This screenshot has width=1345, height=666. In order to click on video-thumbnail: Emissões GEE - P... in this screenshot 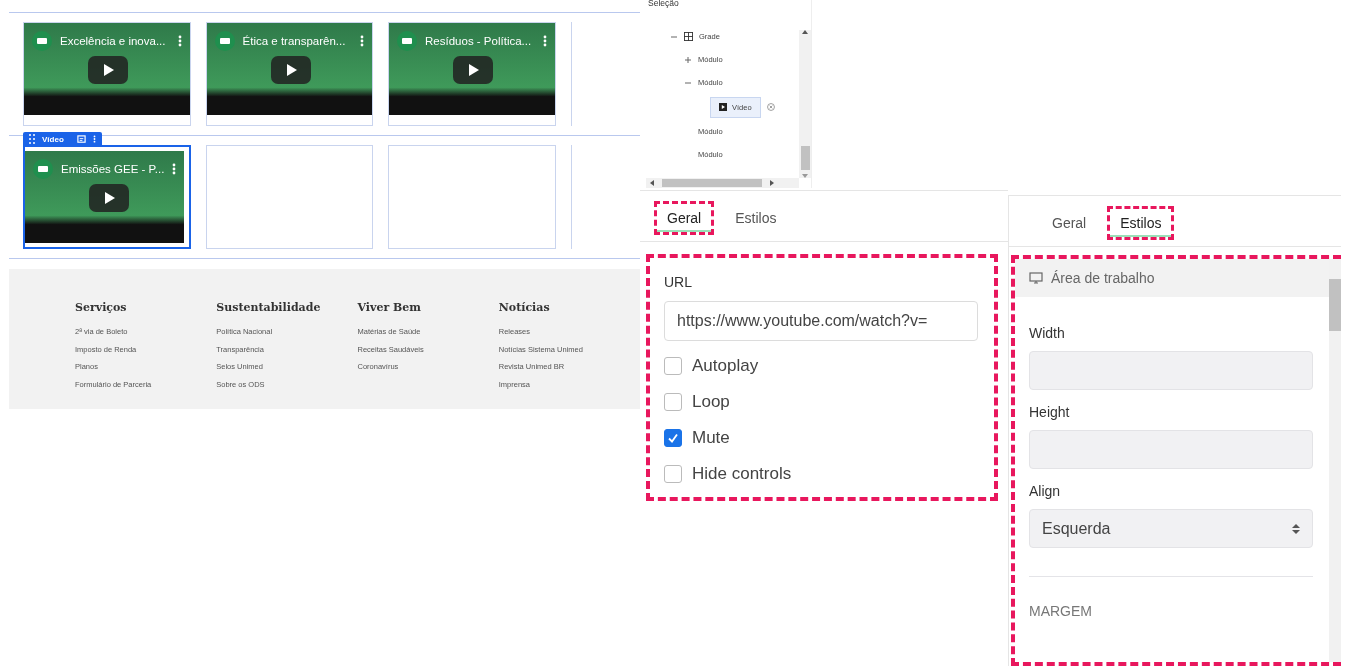, I will do `click(105, 197)`.